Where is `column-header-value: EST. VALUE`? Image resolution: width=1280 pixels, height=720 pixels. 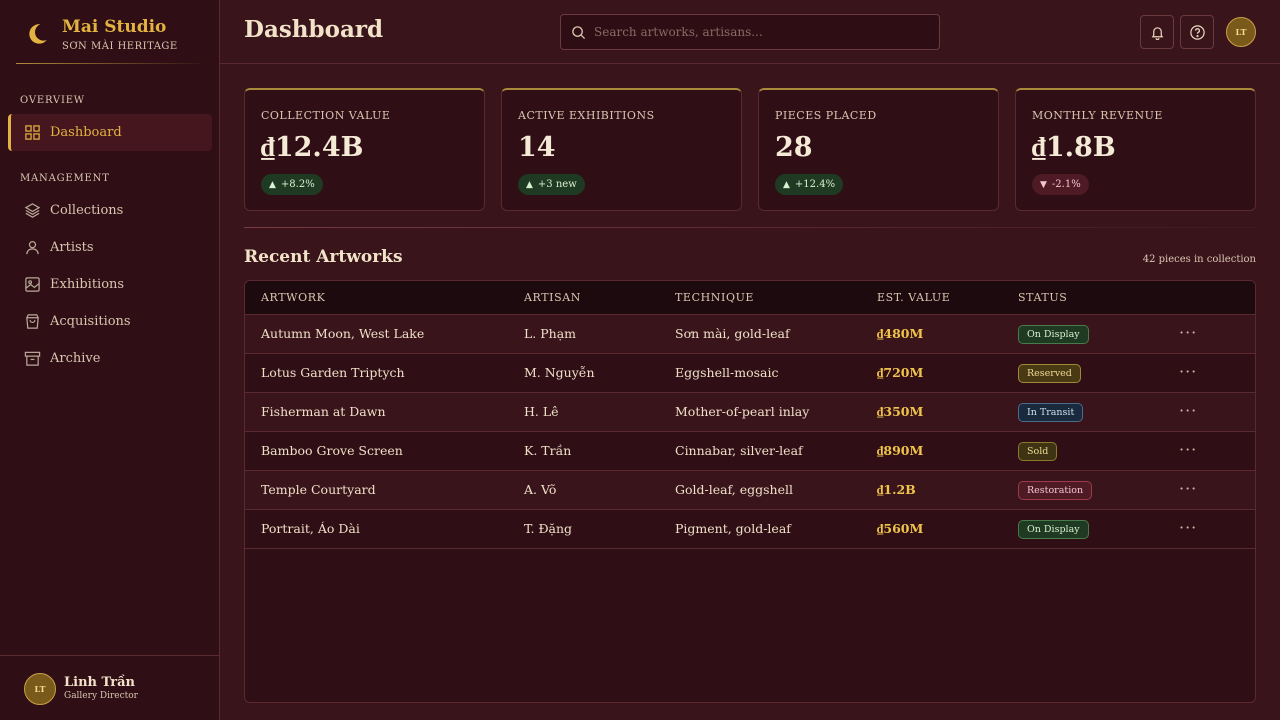 column-header-value: EST. VALUE is located at coordinates (913, 297).